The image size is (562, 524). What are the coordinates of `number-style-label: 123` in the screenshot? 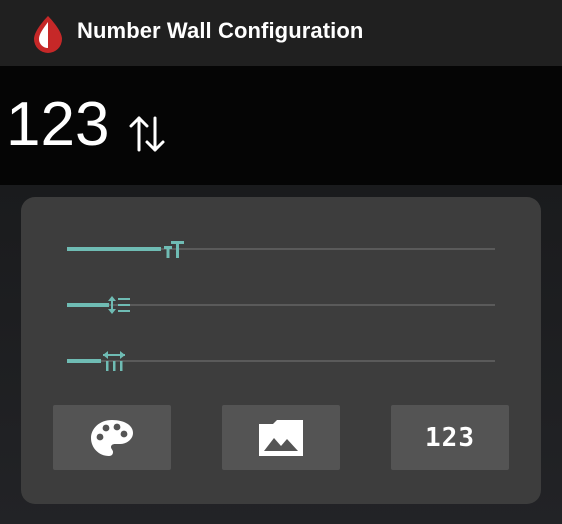 It's located at (450, 437).